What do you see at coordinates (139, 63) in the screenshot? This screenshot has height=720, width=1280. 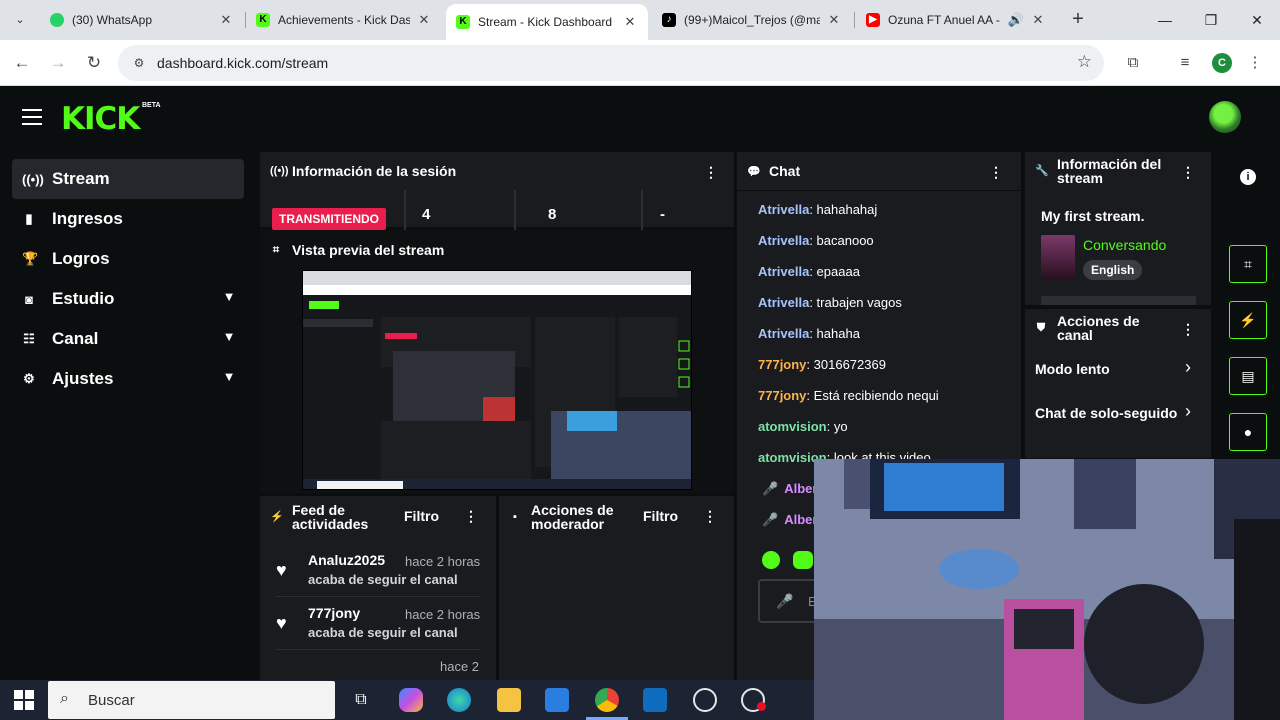 I see `site-info-icon: ⚙` at bounding box center [139, 63].